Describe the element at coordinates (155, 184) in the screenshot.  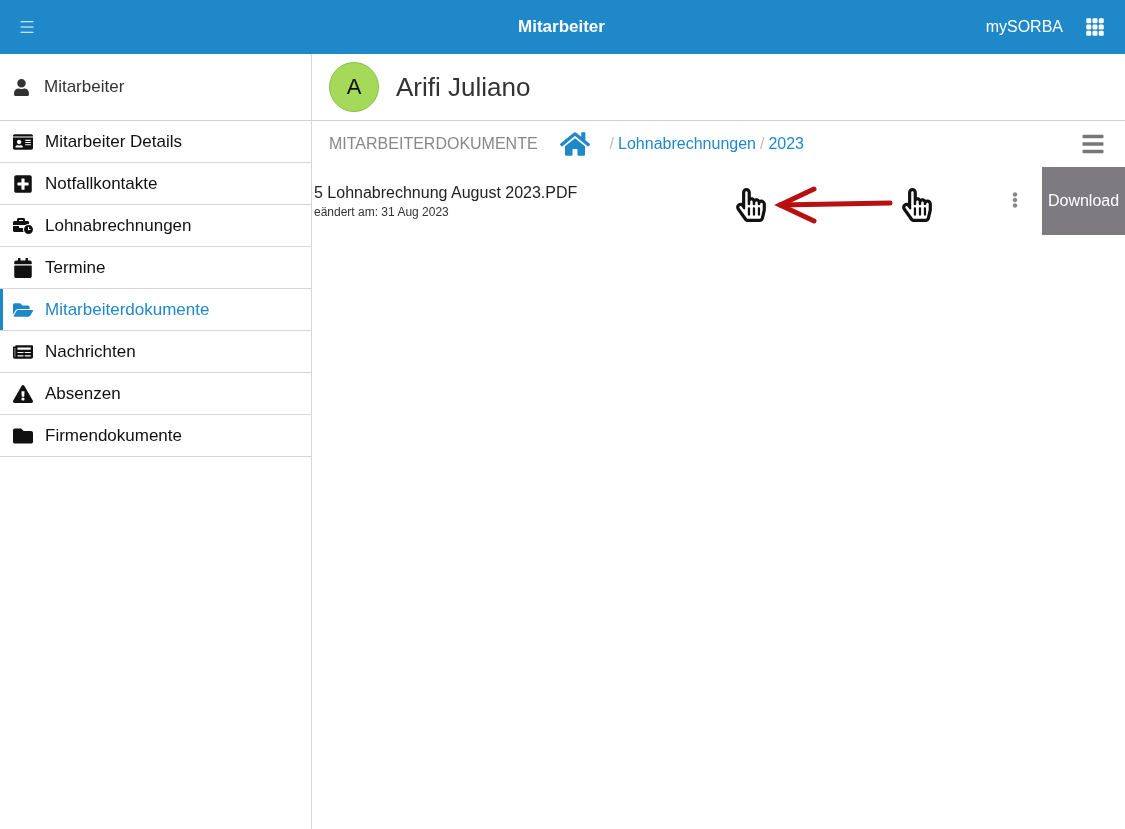
I see `sidebar-item: Notfallkontakte` at that location.